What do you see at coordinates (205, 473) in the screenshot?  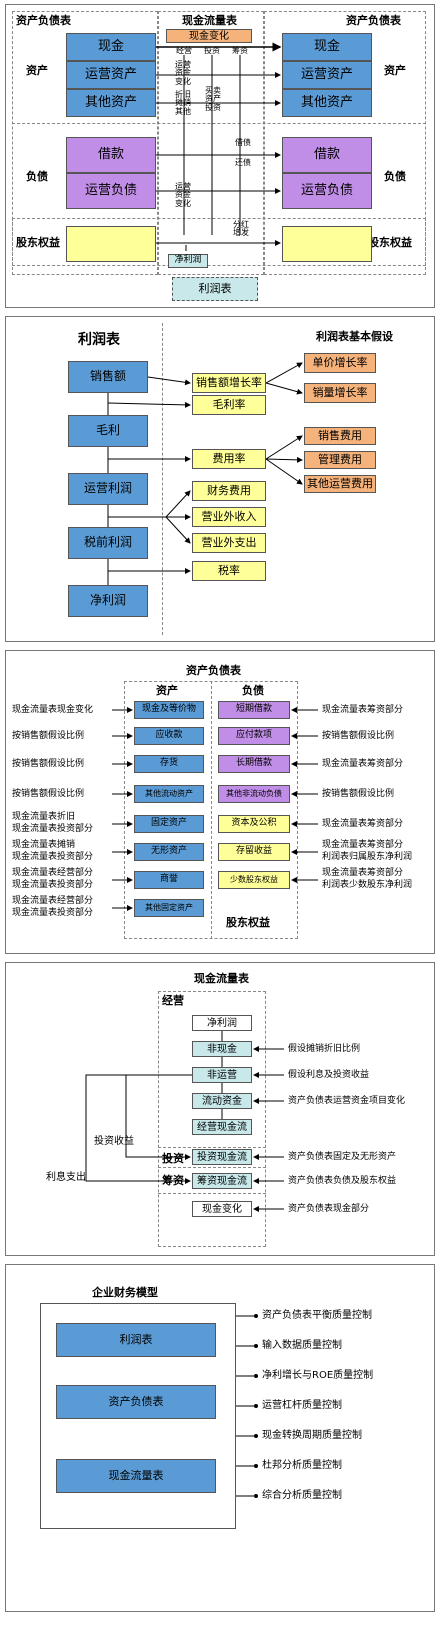 I see `panel2-arrows` at bounding box center [205, 473].